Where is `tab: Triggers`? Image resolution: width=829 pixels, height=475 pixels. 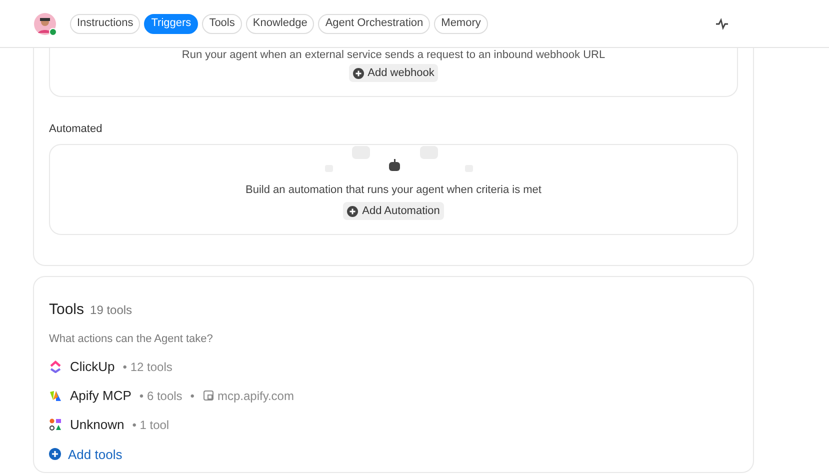
tab: Triggers is located at coordinates (171, 24).